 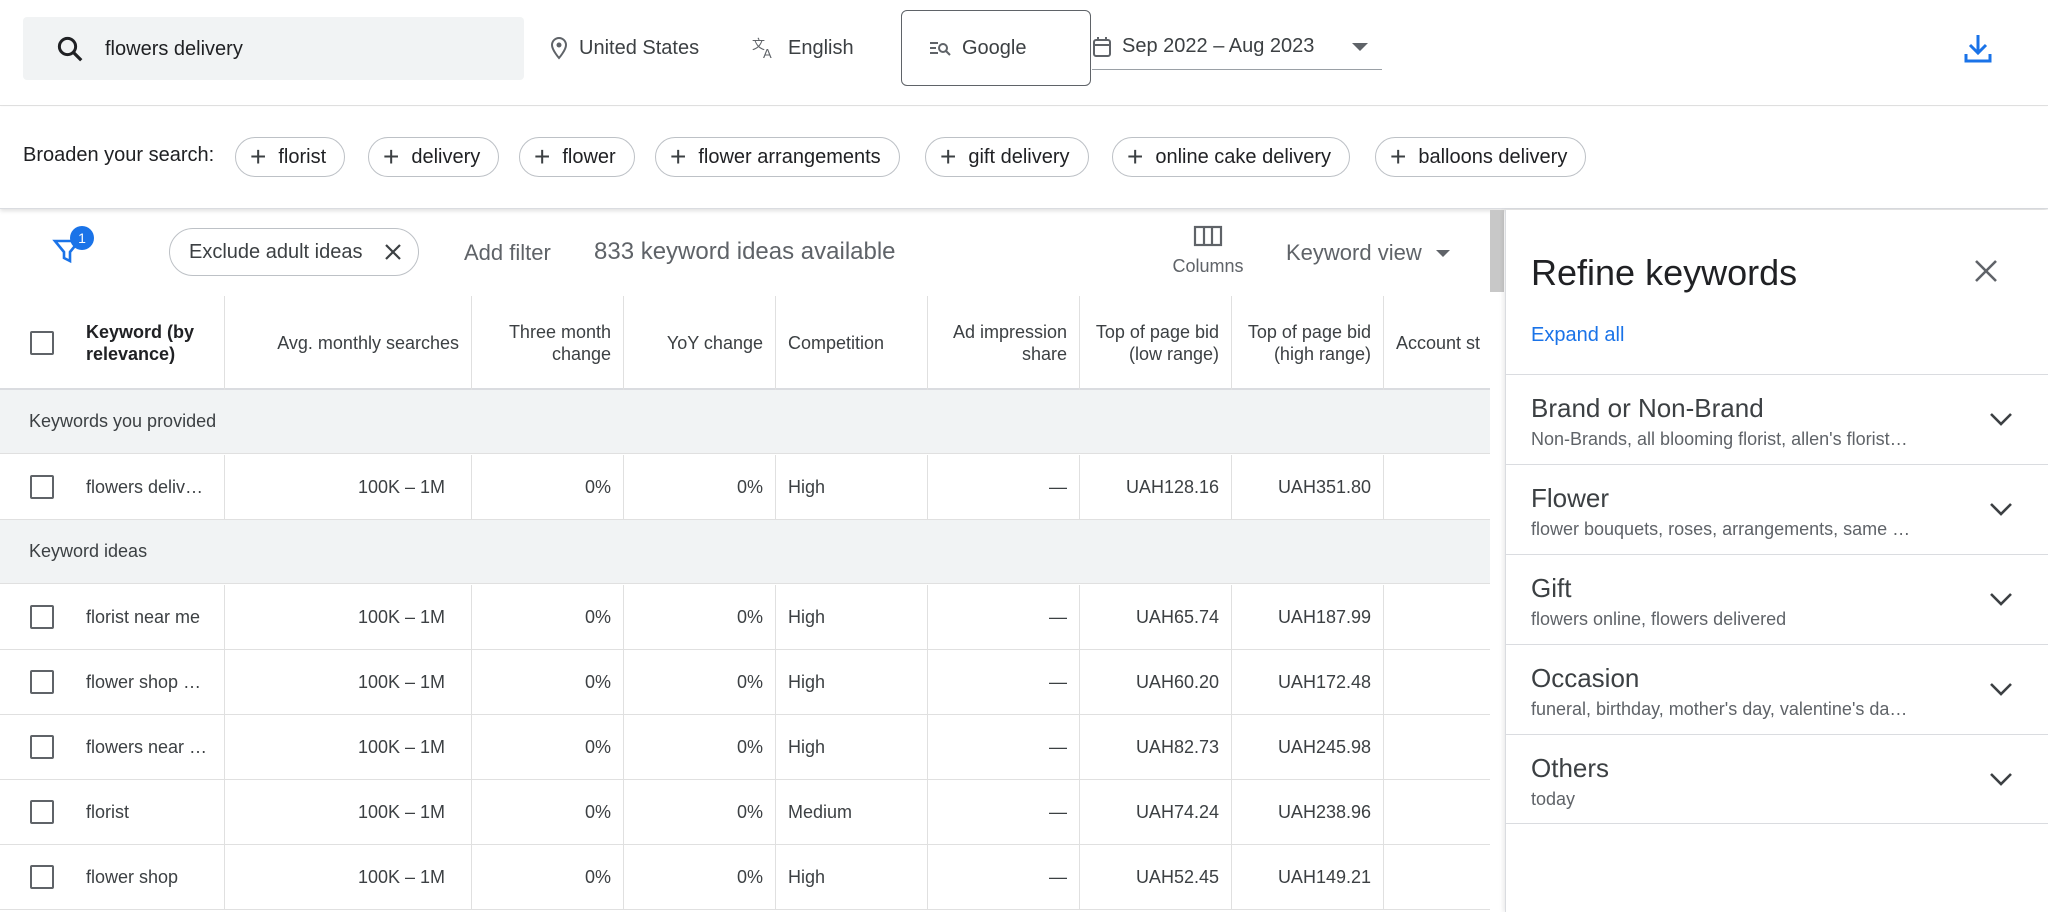 What do you see at coordinates (348, 747) in the screenshot?
I see `avg-cell: 100K – 1M` at bounding box center [348, 747].